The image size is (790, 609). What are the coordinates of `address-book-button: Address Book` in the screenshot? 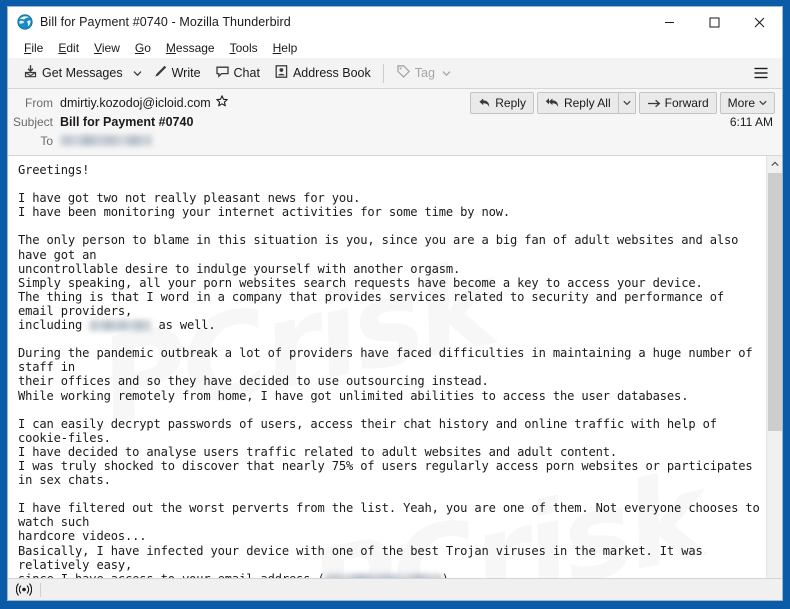 It's located at (322, 73).